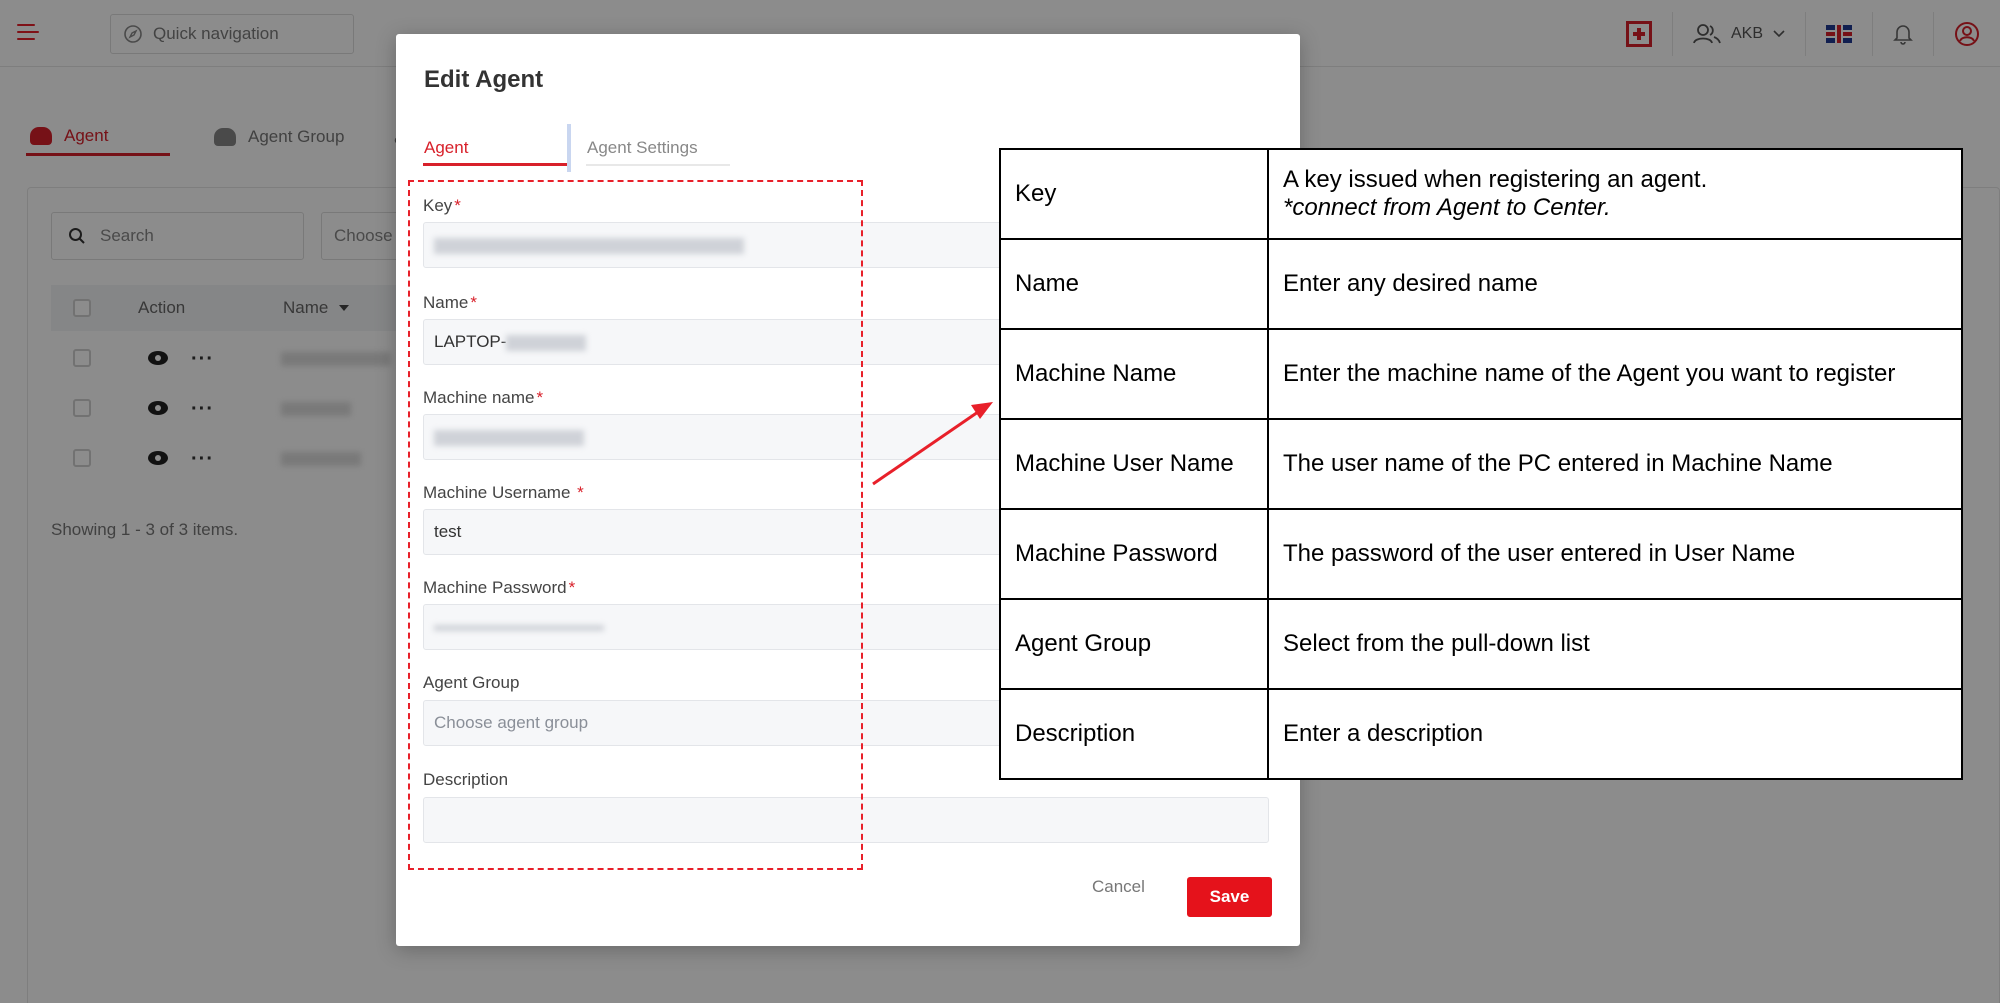  Describe the element at coordinates (1134, 284) in the screenshot. I see `table-key-cell: Name` at that location.